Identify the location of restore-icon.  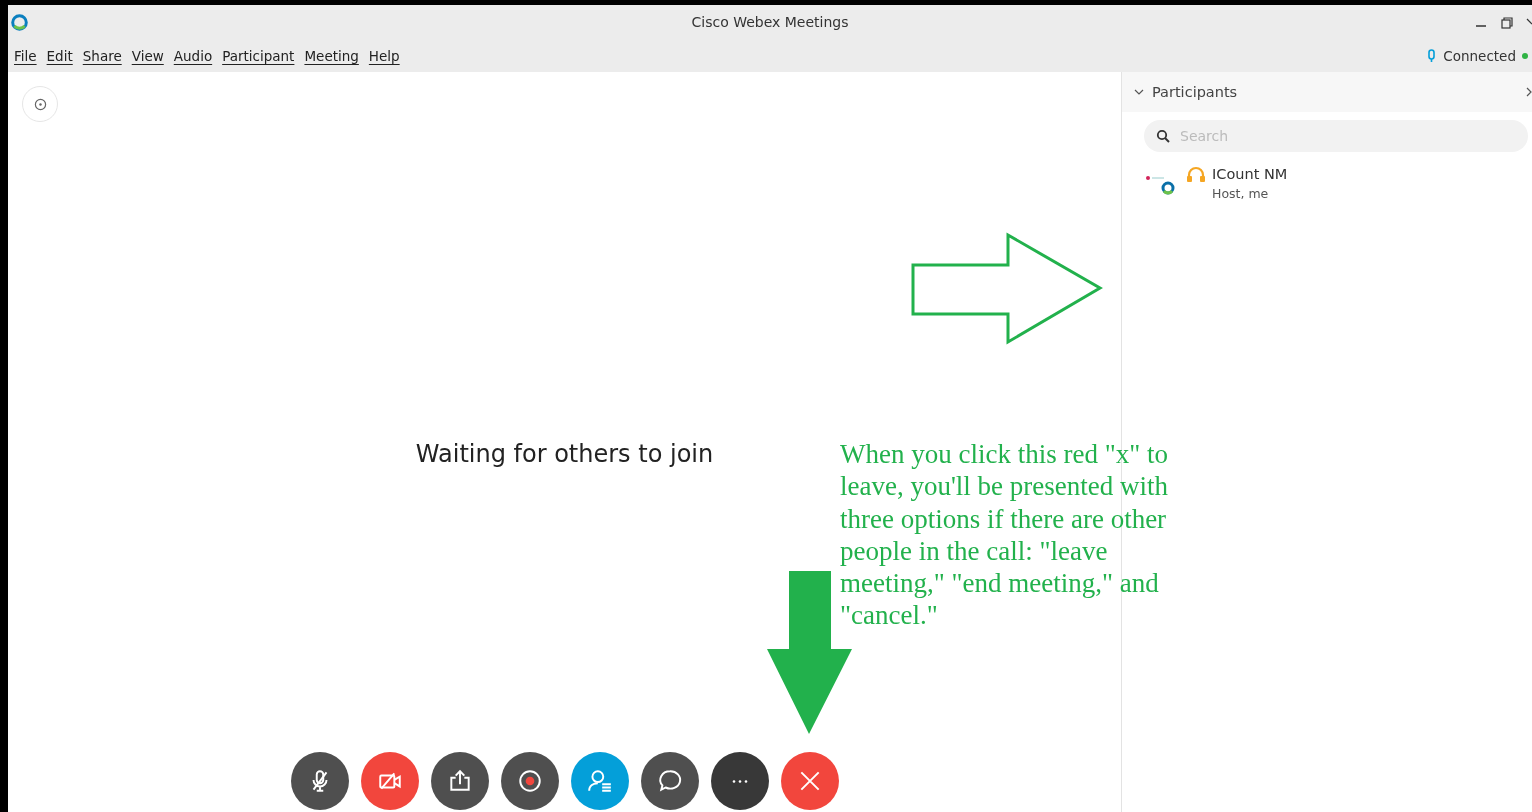
(1507, 22).